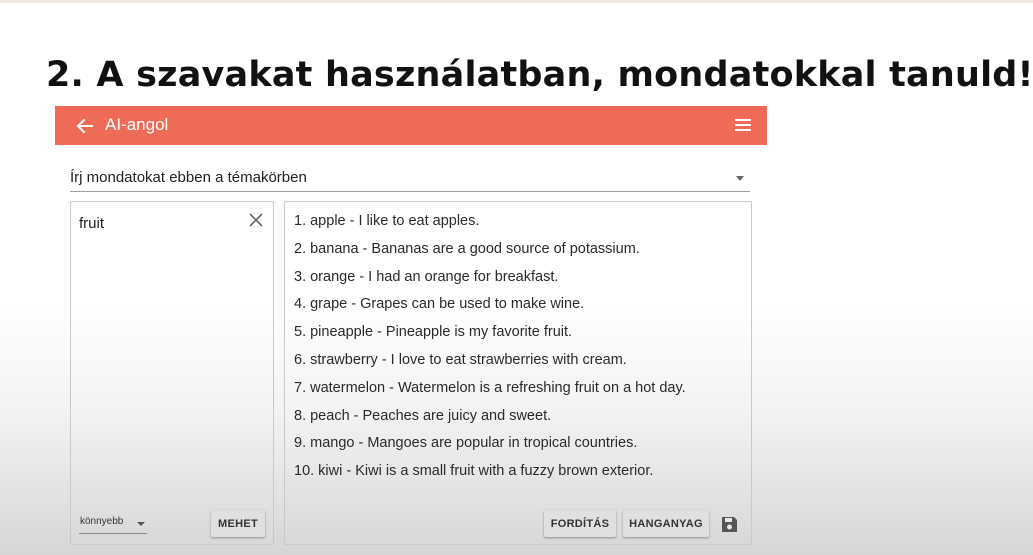 The image size is (1033, 555). I want to click on go-button: MEHET, so click(238, 523).